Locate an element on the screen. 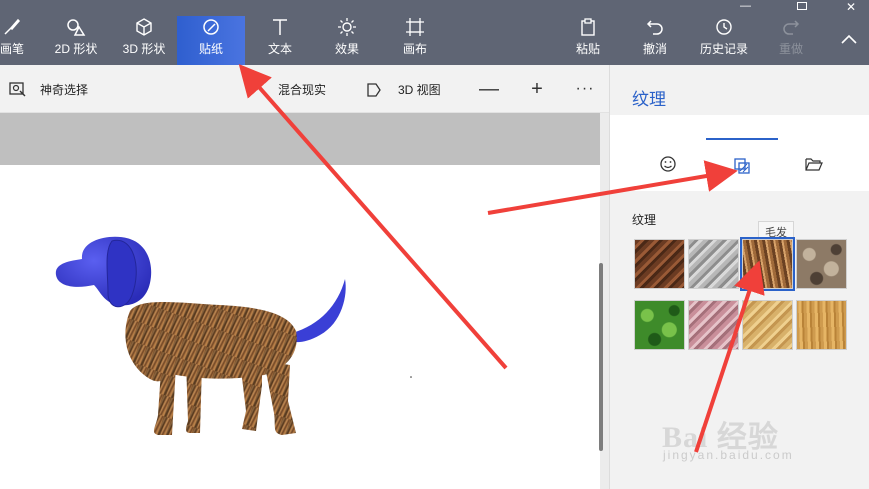 The image size is (869, 489). 3d-view-icon is located at coordinates (374, 89).